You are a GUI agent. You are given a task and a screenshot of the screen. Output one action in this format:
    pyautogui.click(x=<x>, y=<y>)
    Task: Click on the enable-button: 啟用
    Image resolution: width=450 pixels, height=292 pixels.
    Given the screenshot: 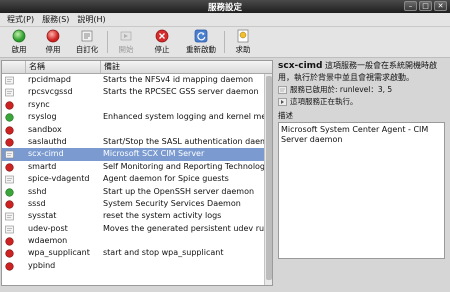 What is the action you would take?
    pyautogui.click(x=19, y=43)
    